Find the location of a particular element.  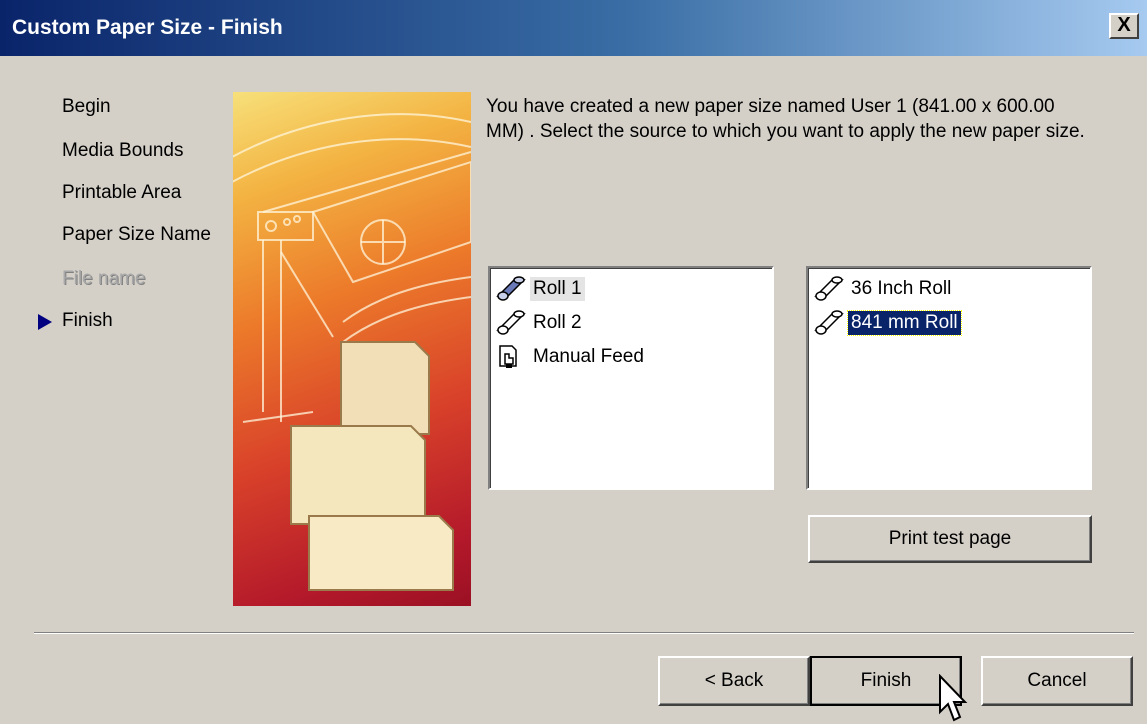

close-icon: X is located at coordinates (1124, 25).